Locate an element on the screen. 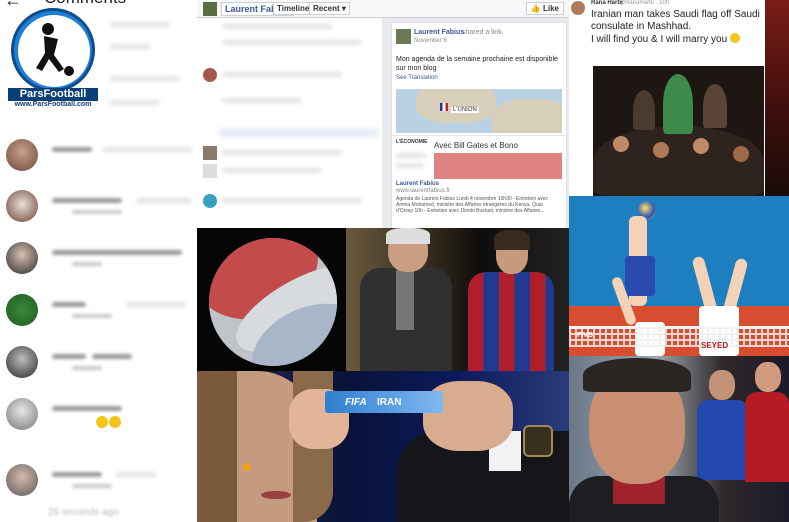 The height and width of the screenshot is (522, 789). moon is located at coordinates (273, 302).